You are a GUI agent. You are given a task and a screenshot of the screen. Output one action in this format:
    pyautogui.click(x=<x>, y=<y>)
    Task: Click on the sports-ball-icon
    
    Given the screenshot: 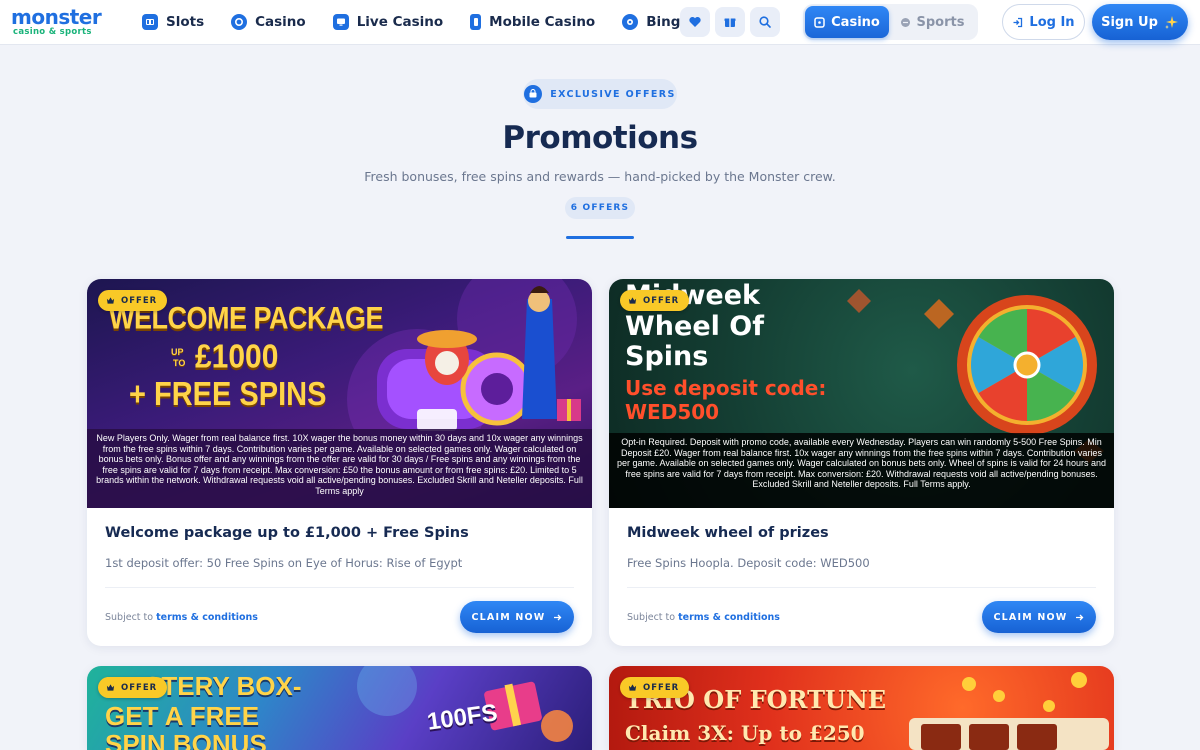 What is the action you would take?
    pyautogui.click(x=905, y=22)
    